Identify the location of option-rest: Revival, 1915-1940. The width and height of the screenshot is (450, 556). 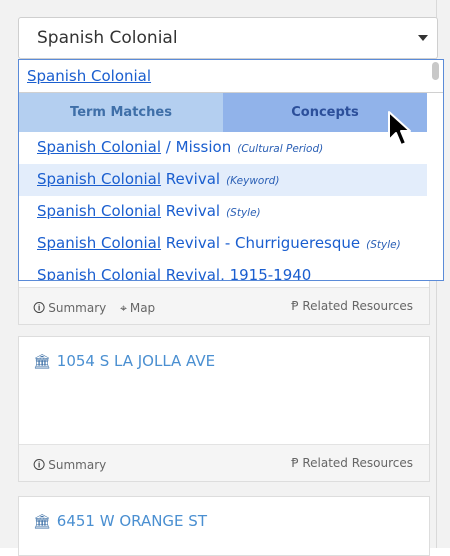
(236, 273).